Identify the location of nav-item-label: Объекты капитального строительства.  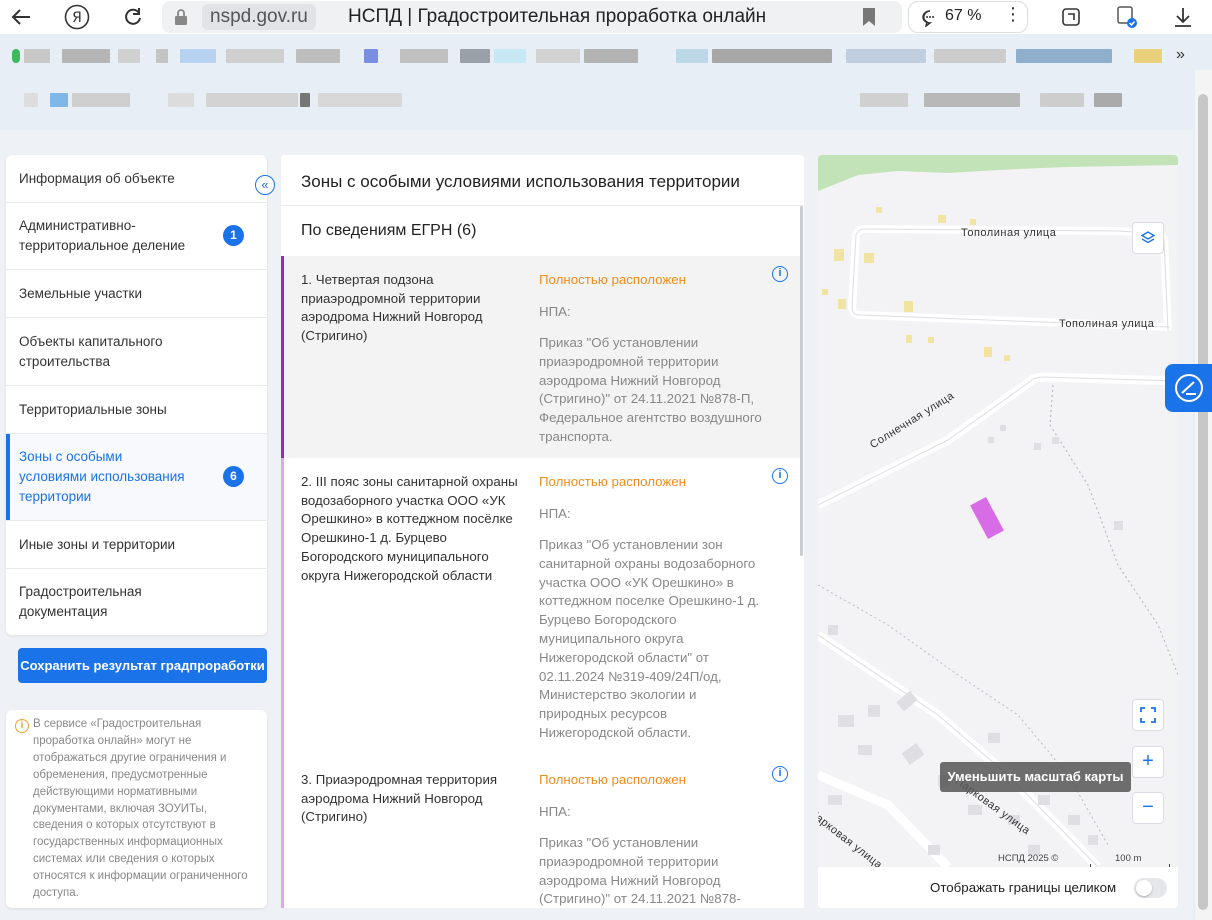
(91, 351).